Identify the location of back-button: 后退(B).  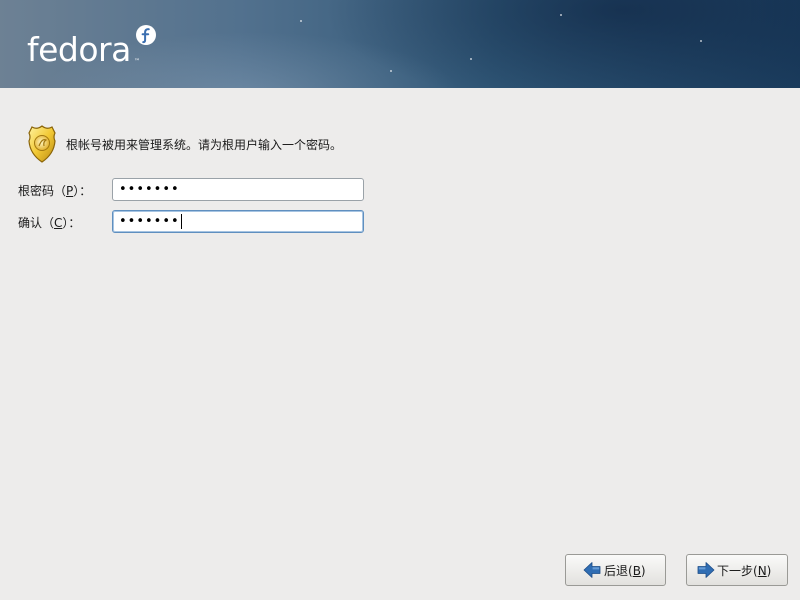
(615, 570).